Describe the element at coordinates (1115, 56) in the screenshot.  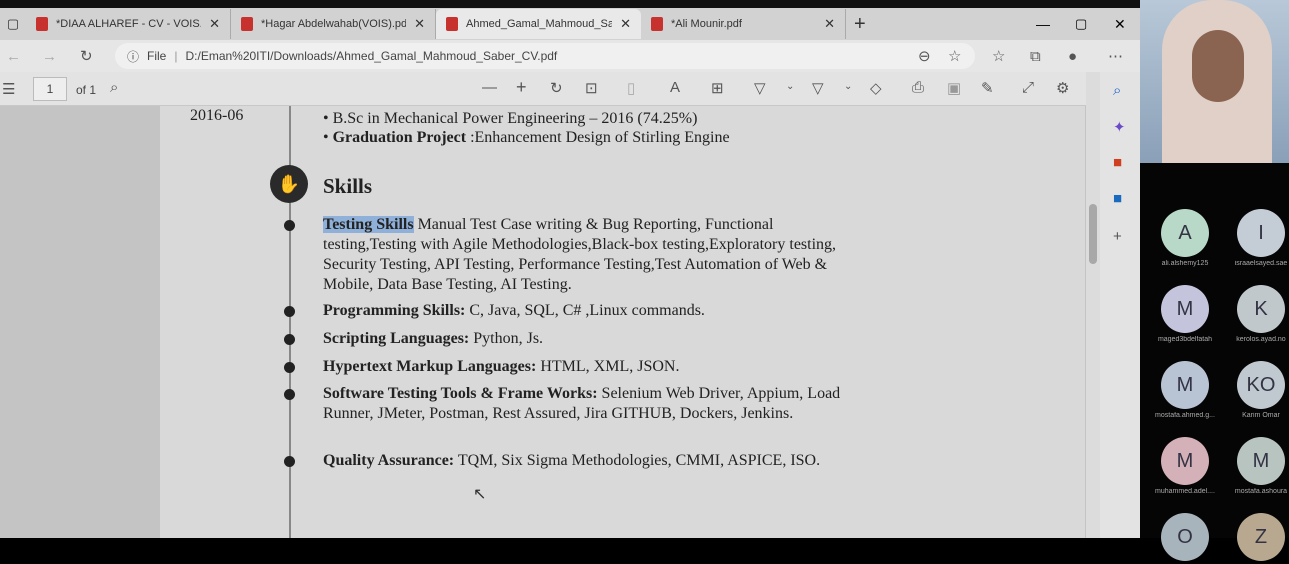
I see `more-icon: ⋯` at that location.